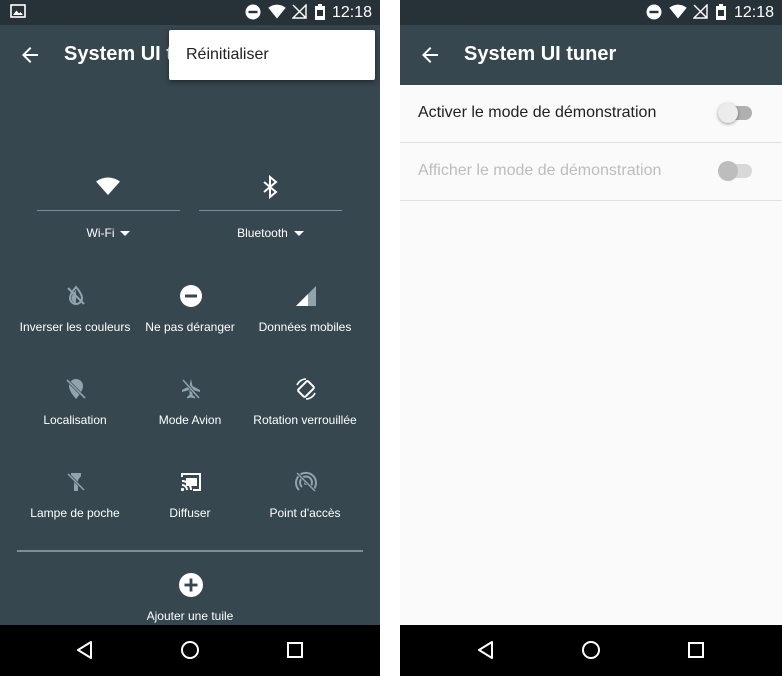  I want to click on invert-colors-icon, so click(76, 295).